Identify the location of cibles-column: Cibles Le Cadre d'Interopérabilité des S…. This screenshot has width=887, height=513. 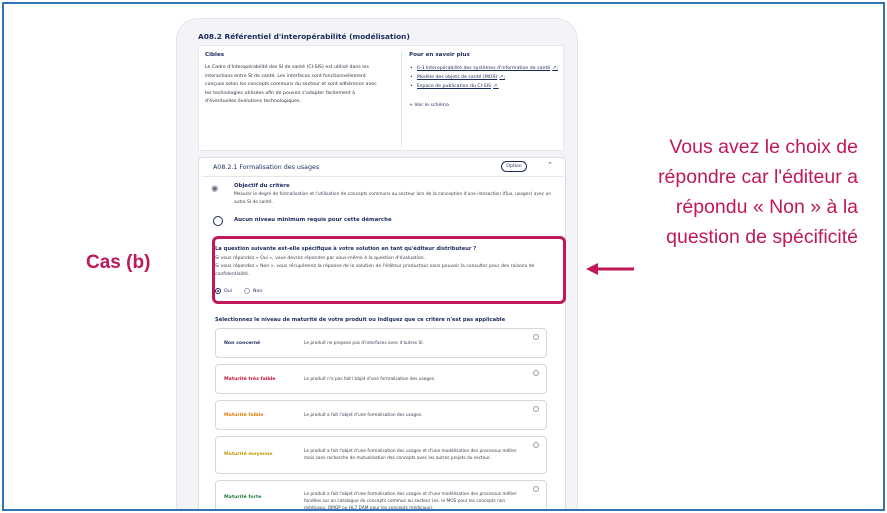
(293, 79).